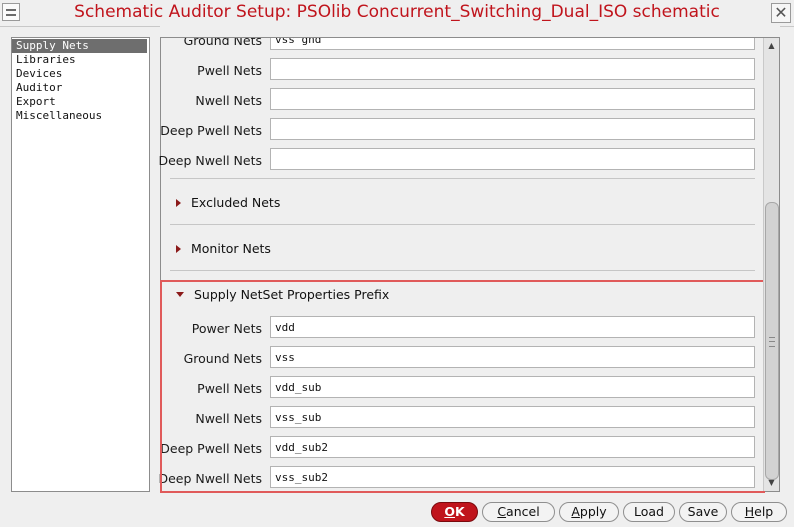  I want to click on cancel-button: Cancel, so click(518, 512).